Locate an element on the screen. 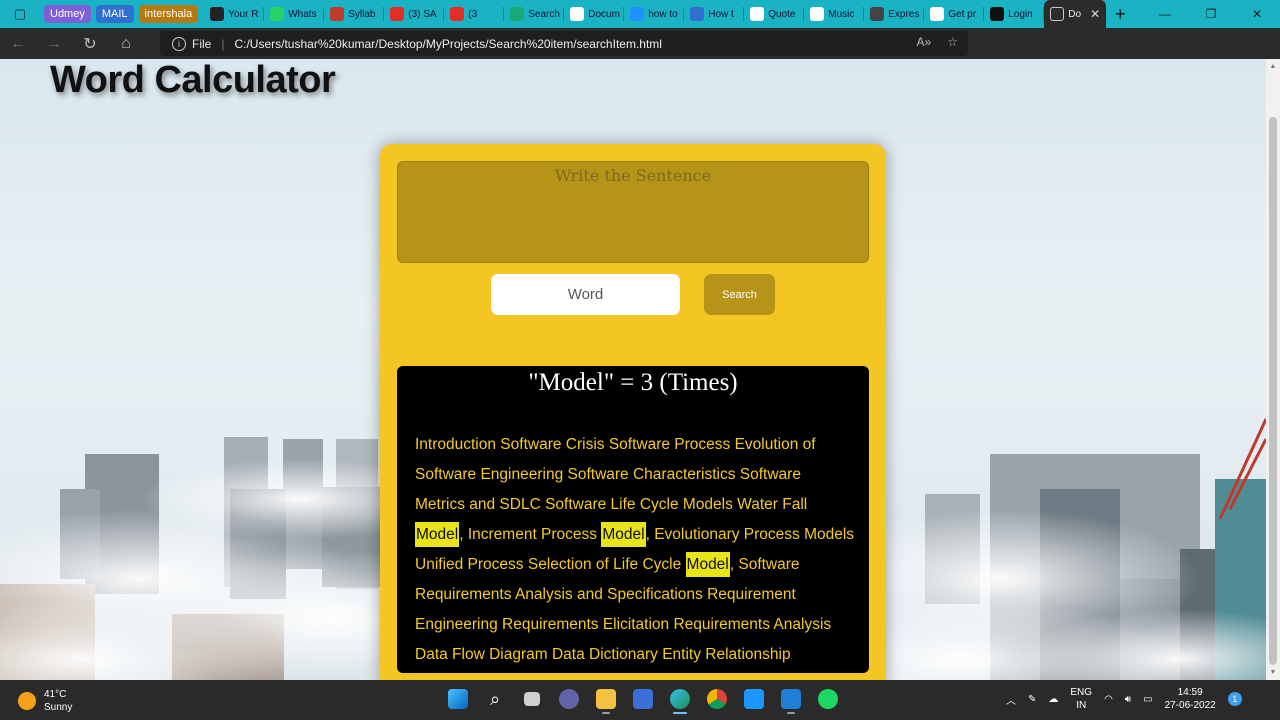 This screenshot has width=1280, height=720. spotify-icon is located at coordinates (828, 699).